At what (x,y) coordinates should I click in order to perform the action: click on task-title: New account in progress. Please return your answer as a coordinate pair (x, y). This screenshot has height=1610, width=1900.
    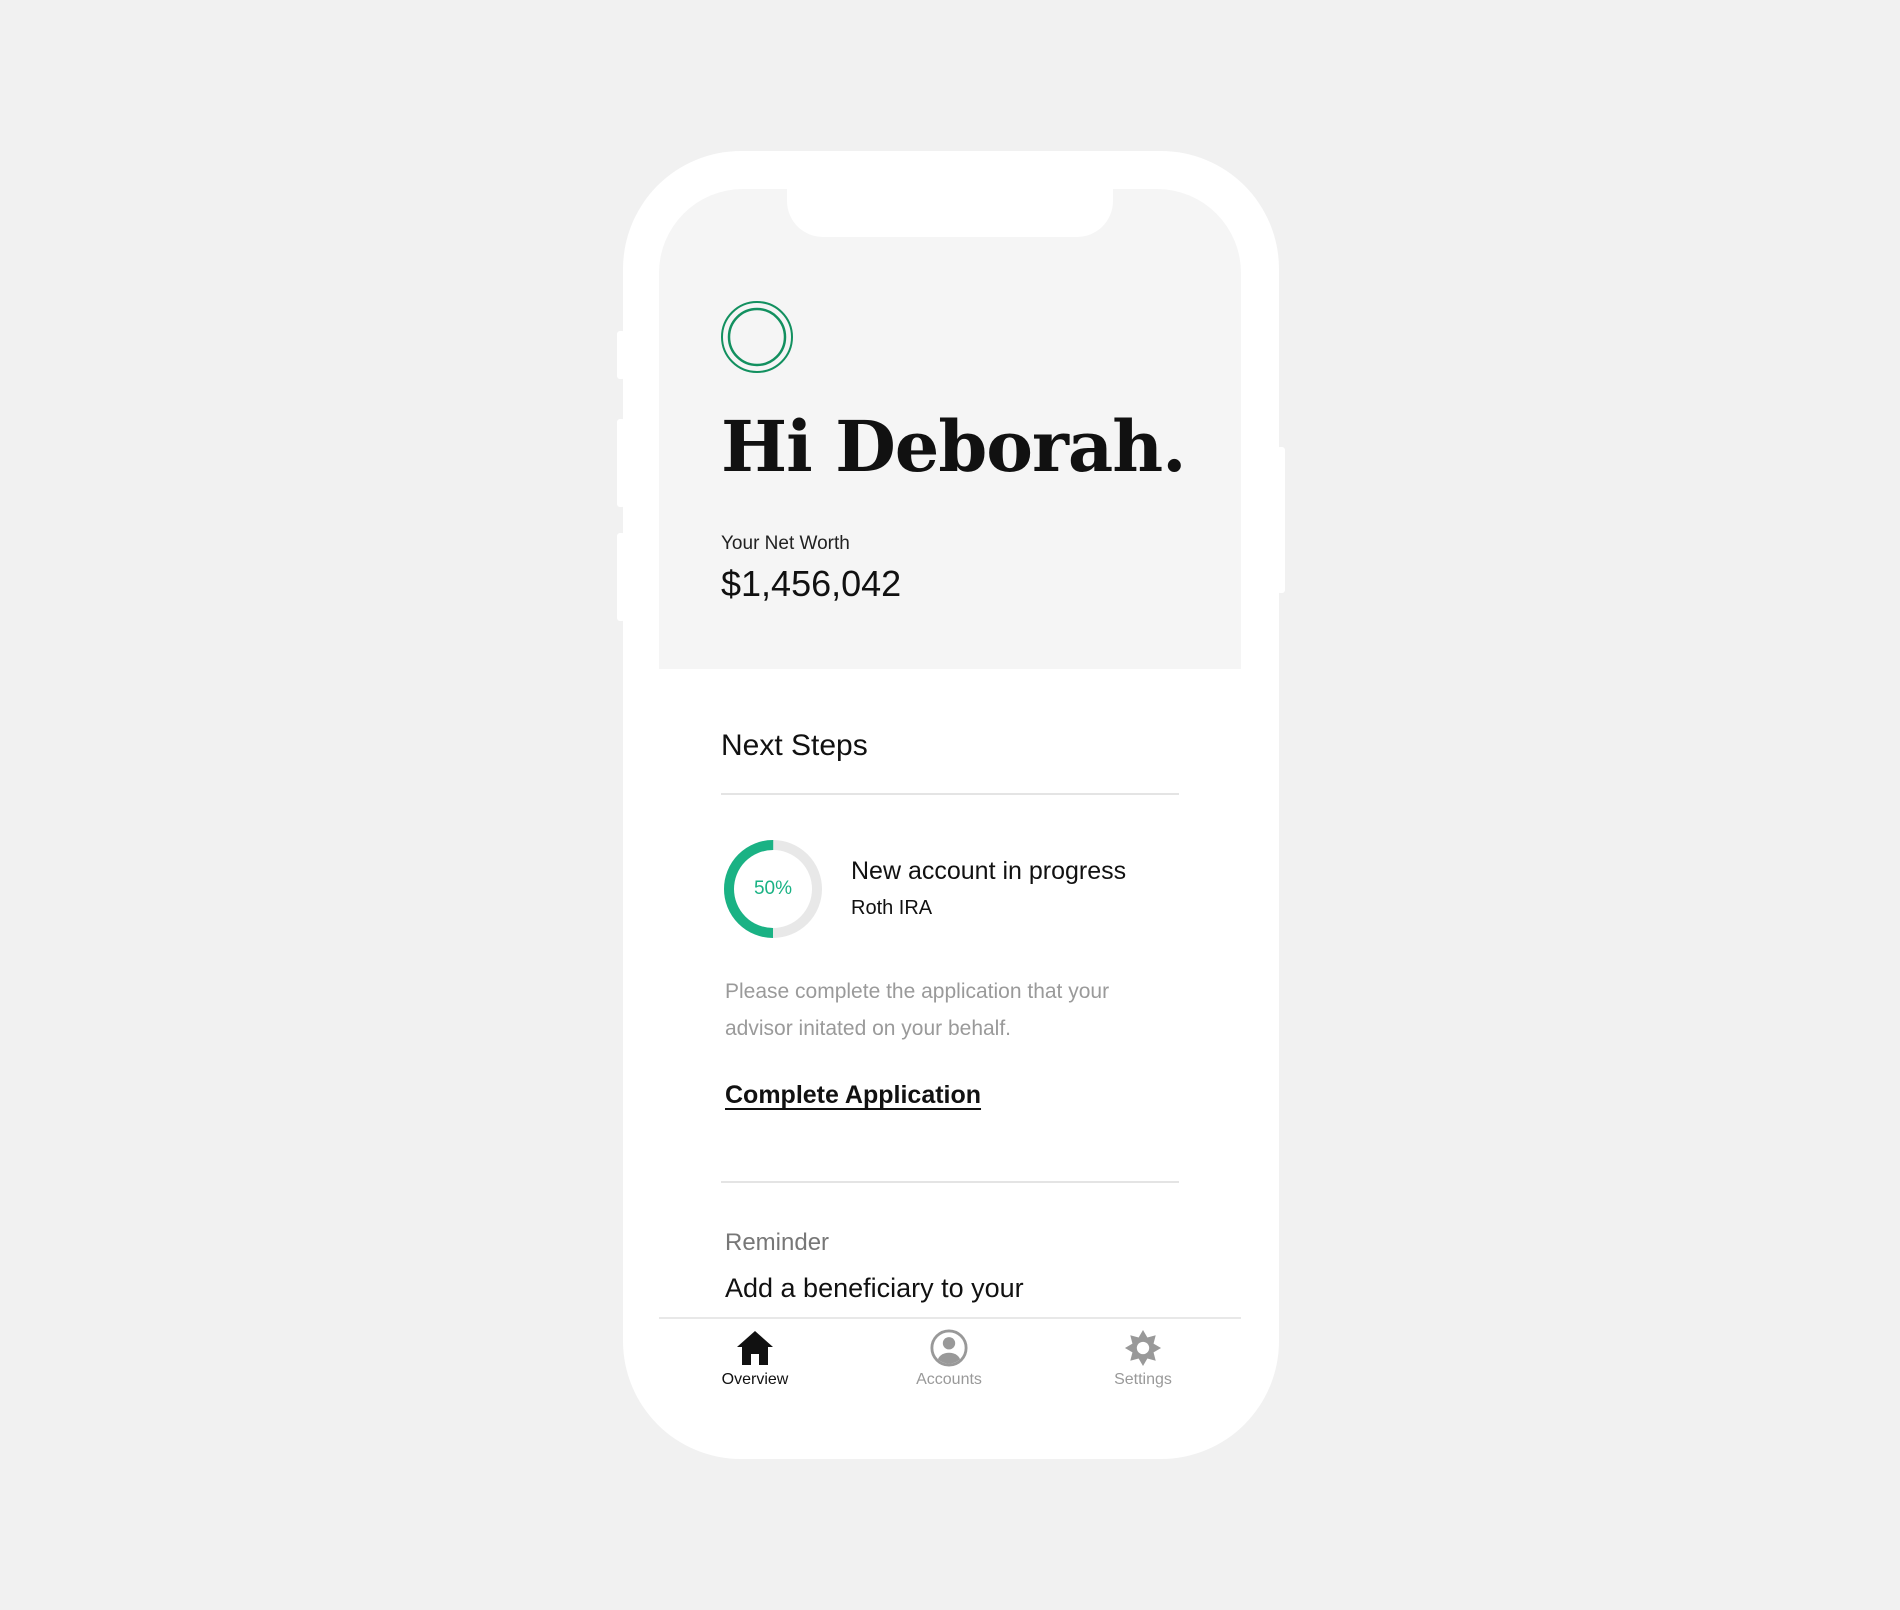
    Looking at the image, I should click on (989, 871).